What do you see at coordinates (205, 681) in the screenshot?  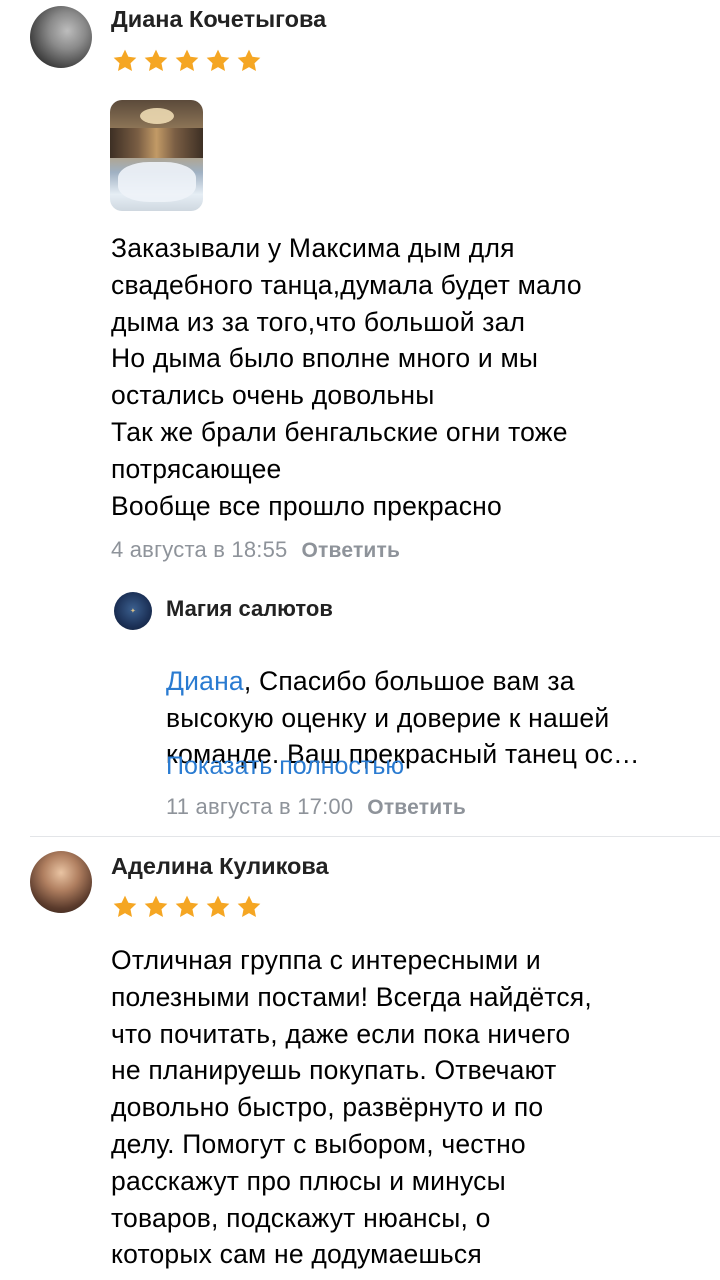 I see `mention-link: Диана` at bounding box center [205, 681].